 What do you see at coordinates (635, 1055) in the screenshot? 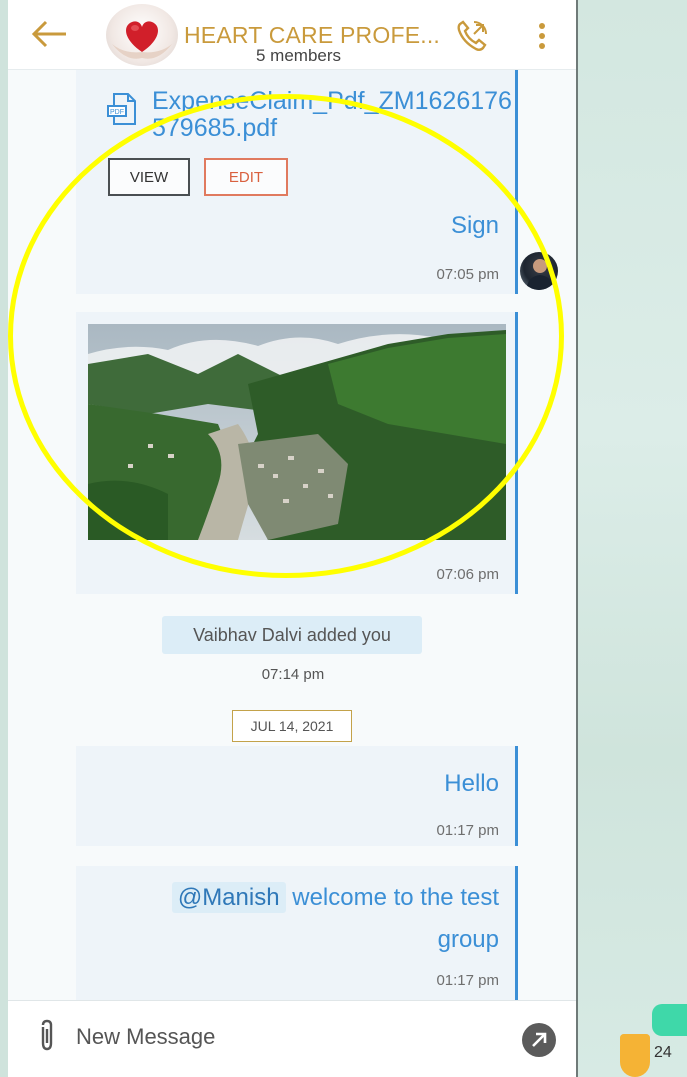
I see `badge-orange-shape` at bounding box center [635, 1055].